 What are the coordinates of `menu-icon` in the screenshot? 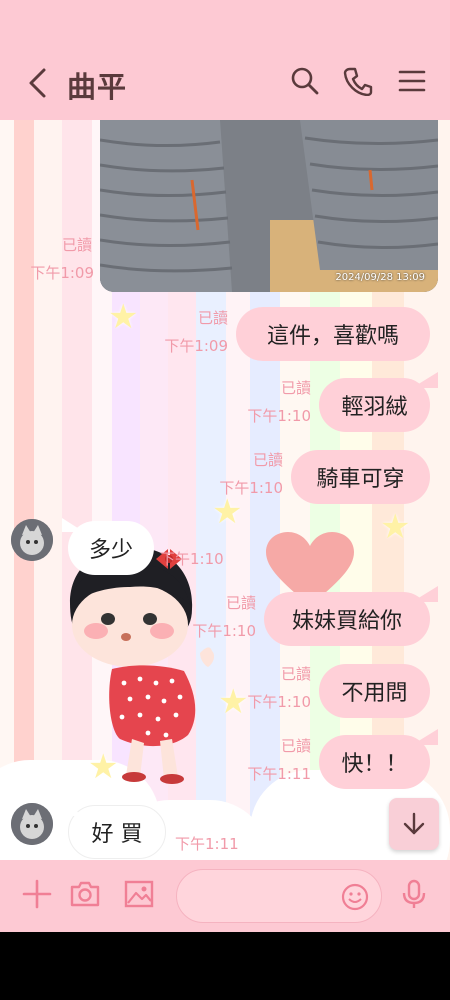 It's located at (412, 81).